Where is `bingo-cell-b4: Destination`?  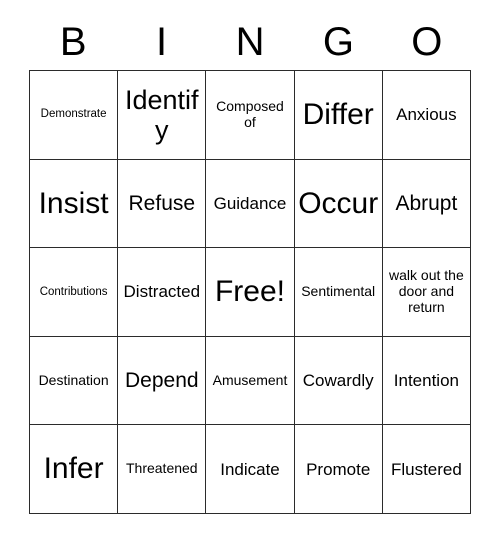
bingo-cell-b4: Destination is located at coordinates (74, 381).